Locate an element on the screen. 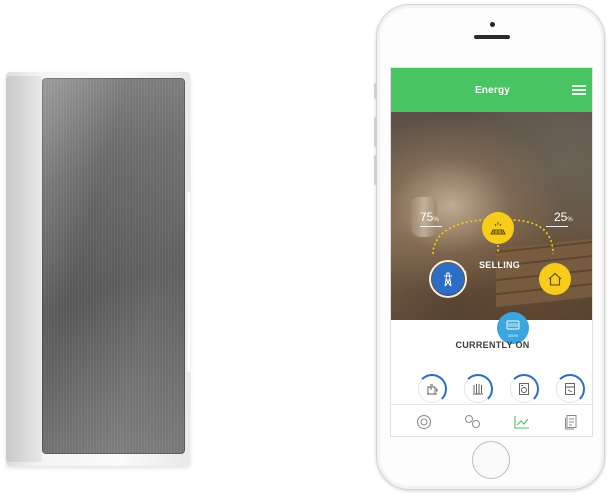  appliance-heater is located at coordinates (478, 389).